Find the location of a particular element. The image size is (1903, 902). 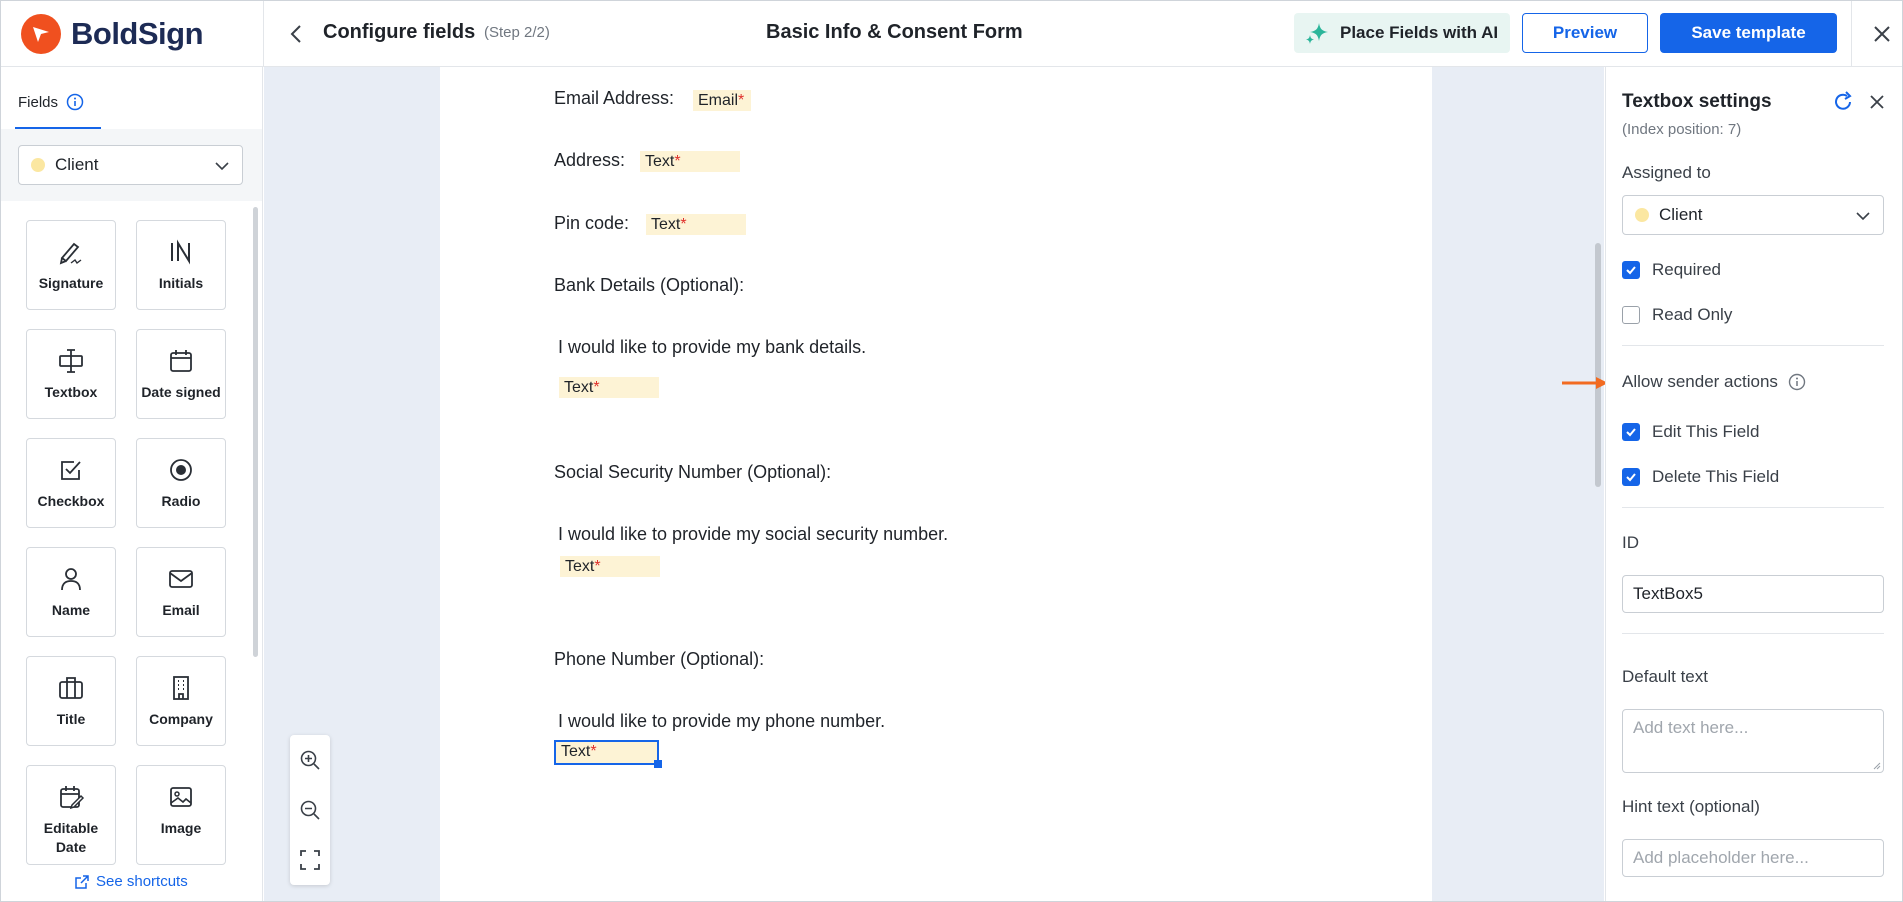

phone-field-selected: Text* is located at coordinates (608, 754).